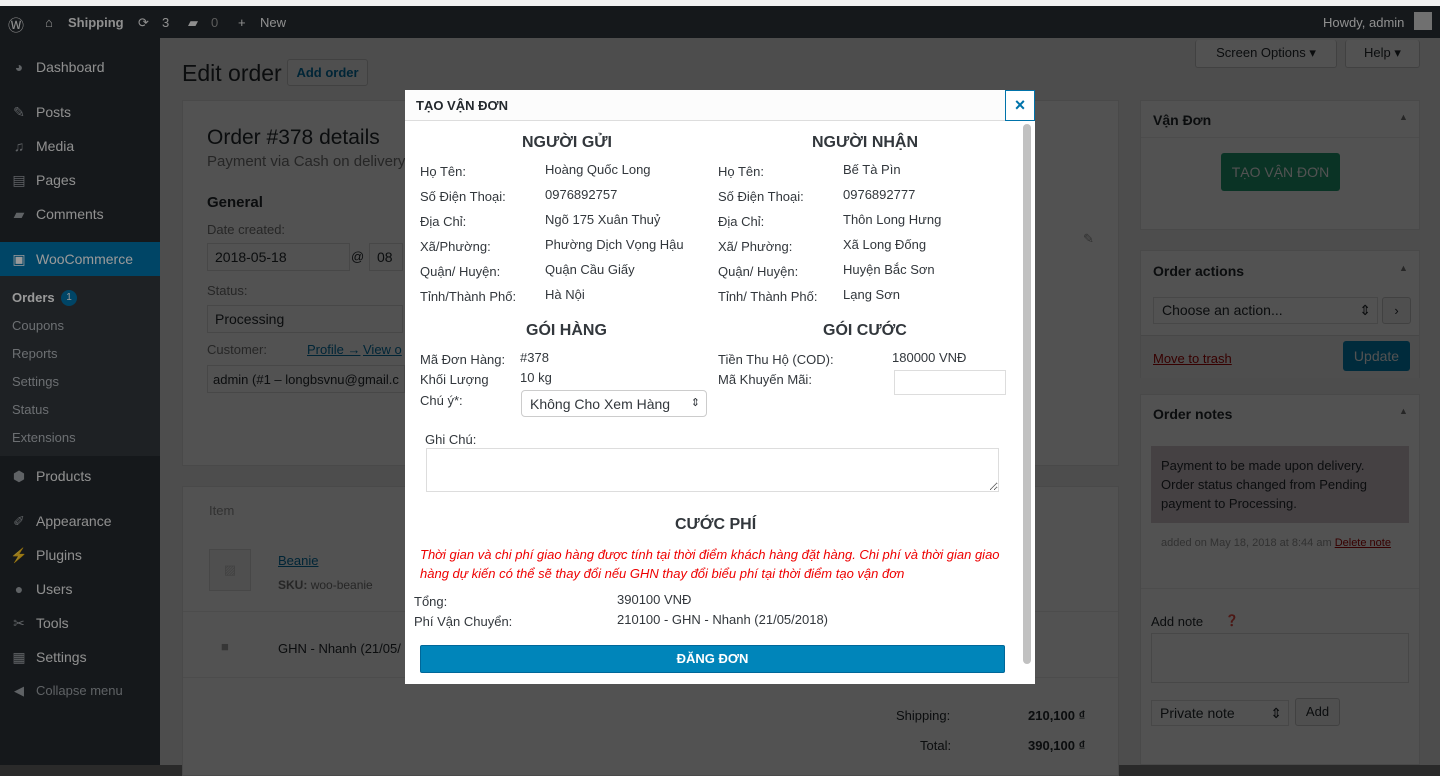 The height and width of the screenshot is (776, 1440). Describe the element at coordinates (19, 67) in the screenshot. I see `dashboard-icon: ◕` at that location.